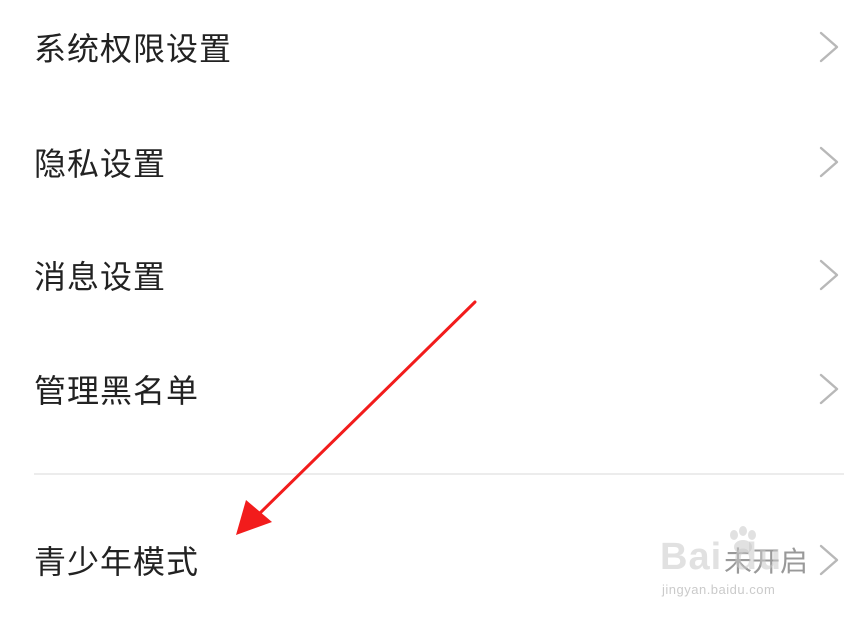 This screenshot has width=862, height=619. I want to click on settings-item-label: 消息设置, so click(100, 277).